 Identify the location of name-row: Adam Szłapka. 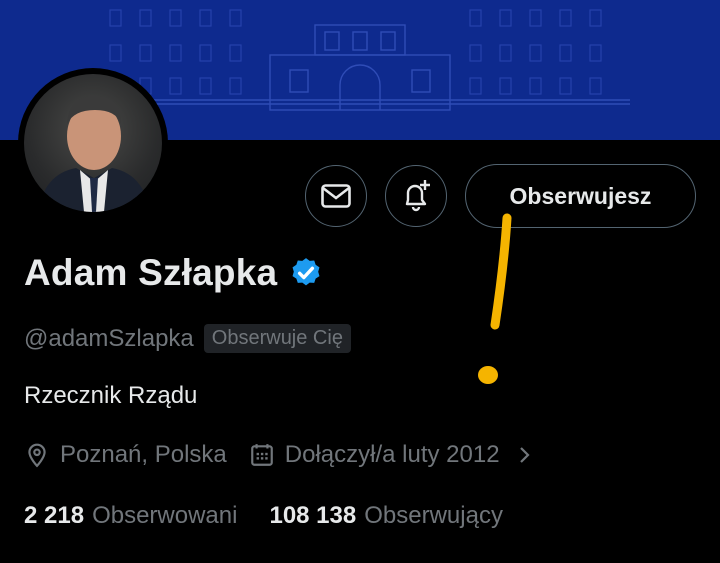
(173, 273).